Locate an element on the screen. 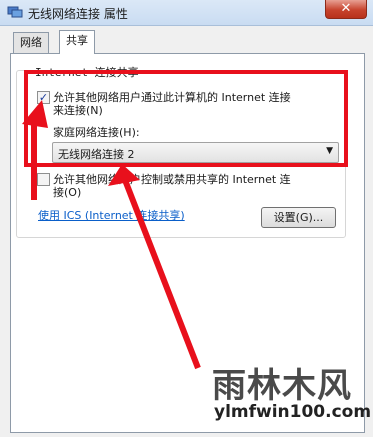  close-button: ✕ is located at coordinates (346, 9).